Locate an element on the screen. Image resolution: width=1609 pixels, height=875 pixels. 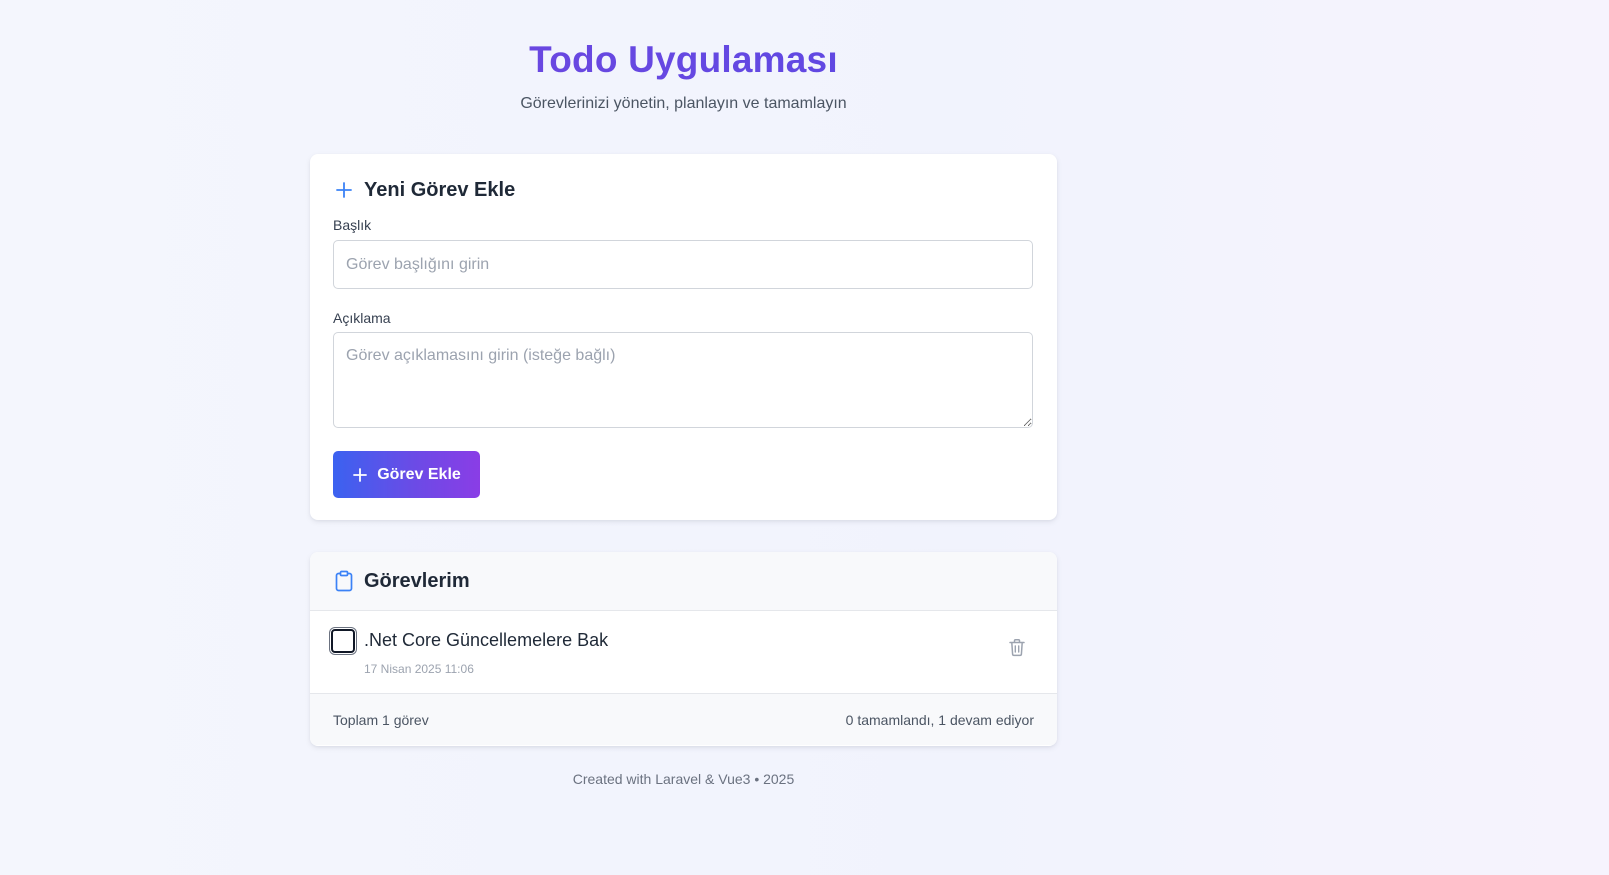
task-title: .Net Core Güncellemelere Bak is located at coordinates (486, 640).